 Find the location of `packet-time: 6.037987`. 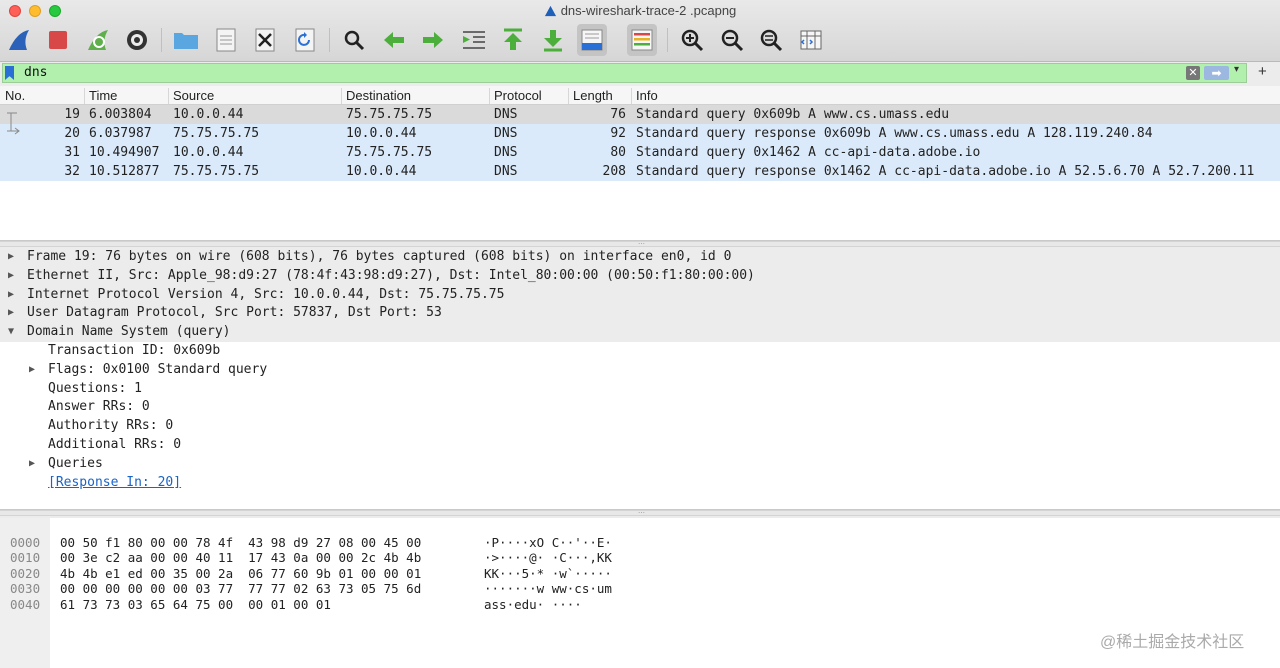

packet-time: 6.037987 is located at coordinates (120, 133).